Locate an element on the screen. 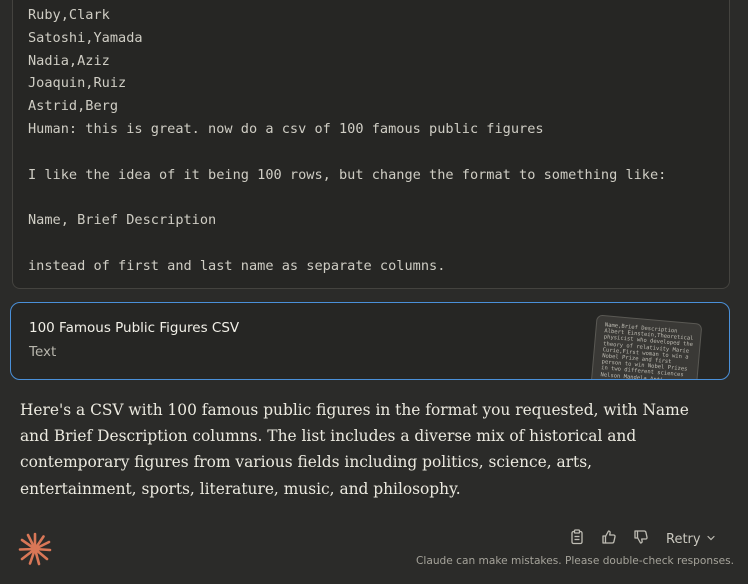 The width and height of the screenshot is (748, 584). thumbs-up-icon is located at coordinates (609, 539).